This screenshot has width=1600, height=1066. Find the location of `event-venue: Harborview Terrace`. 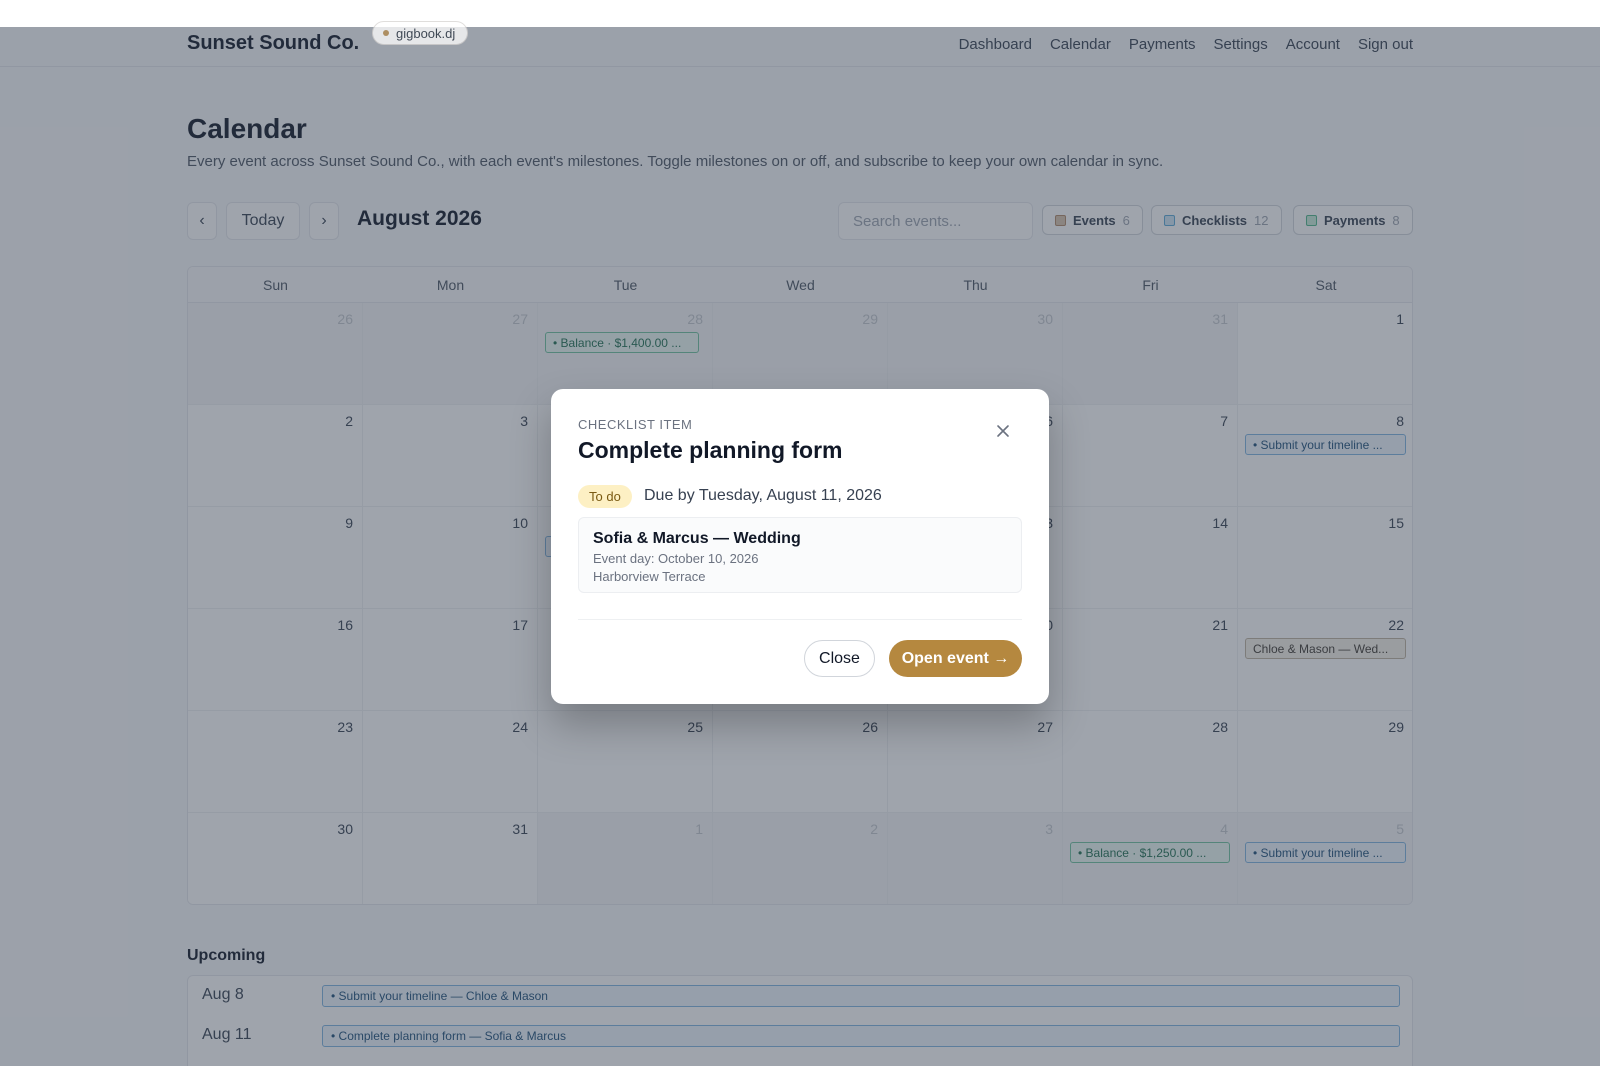

event-venue: Harborview Terrace is located at coordinates (649, 576).